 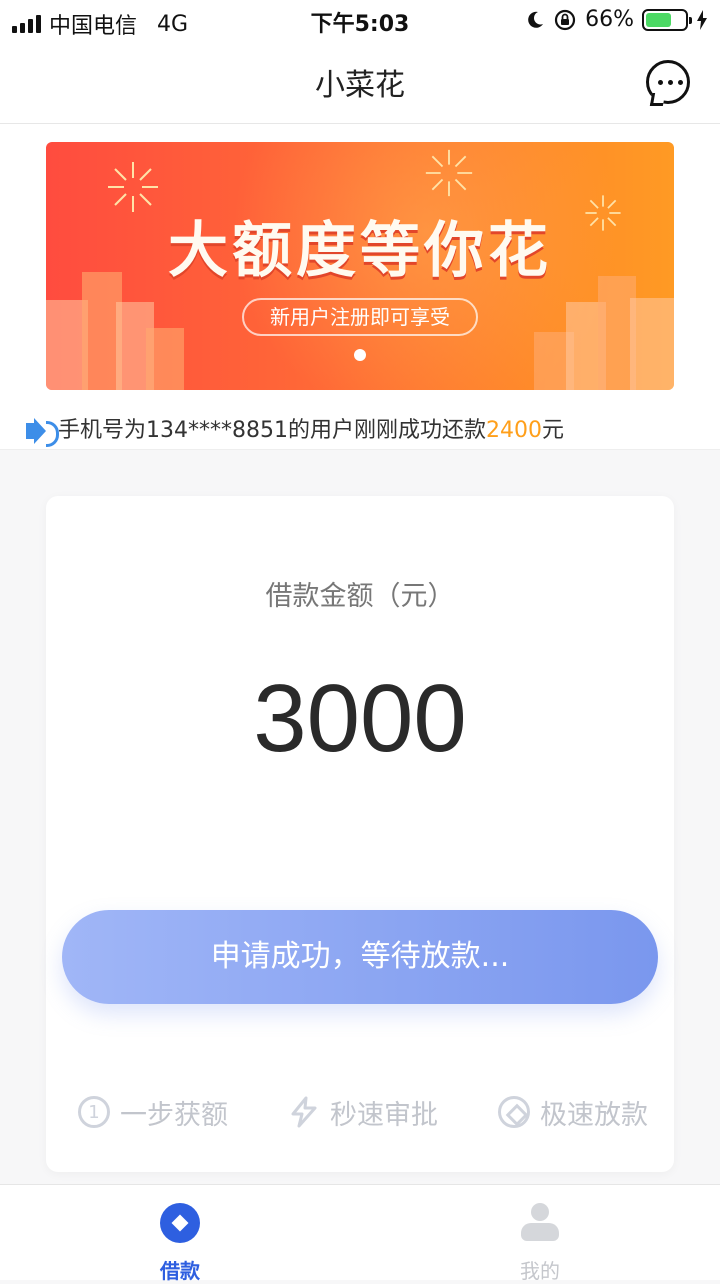 What do you see at coordinates (304, 1112) in the screenshot?
I see `lightning-icon` at bounding box center [304, 1112].